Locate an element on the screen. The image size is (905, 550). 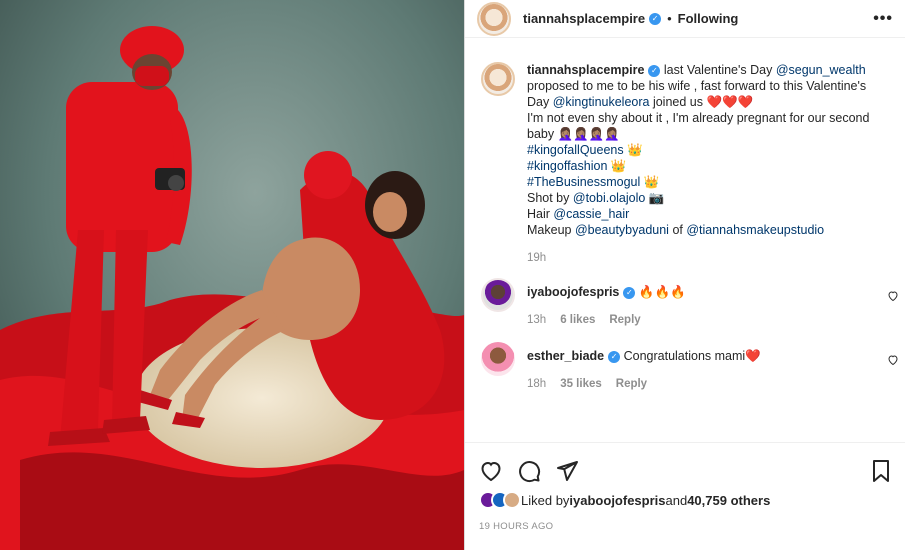
mention-link: @segun_wealth is located at coordinates (821, 70).